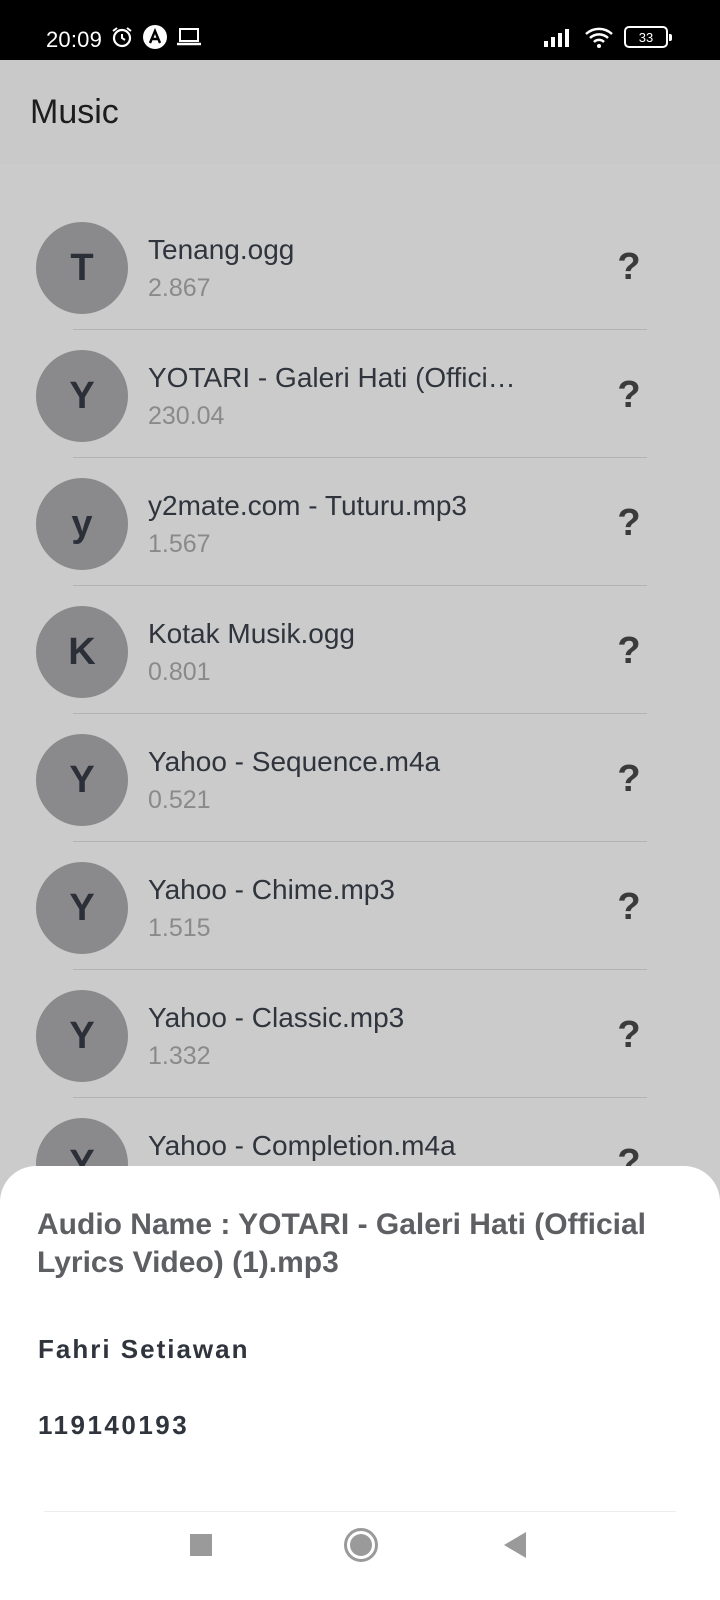  I want to click on battery-icon: 33, so click(648, 37).